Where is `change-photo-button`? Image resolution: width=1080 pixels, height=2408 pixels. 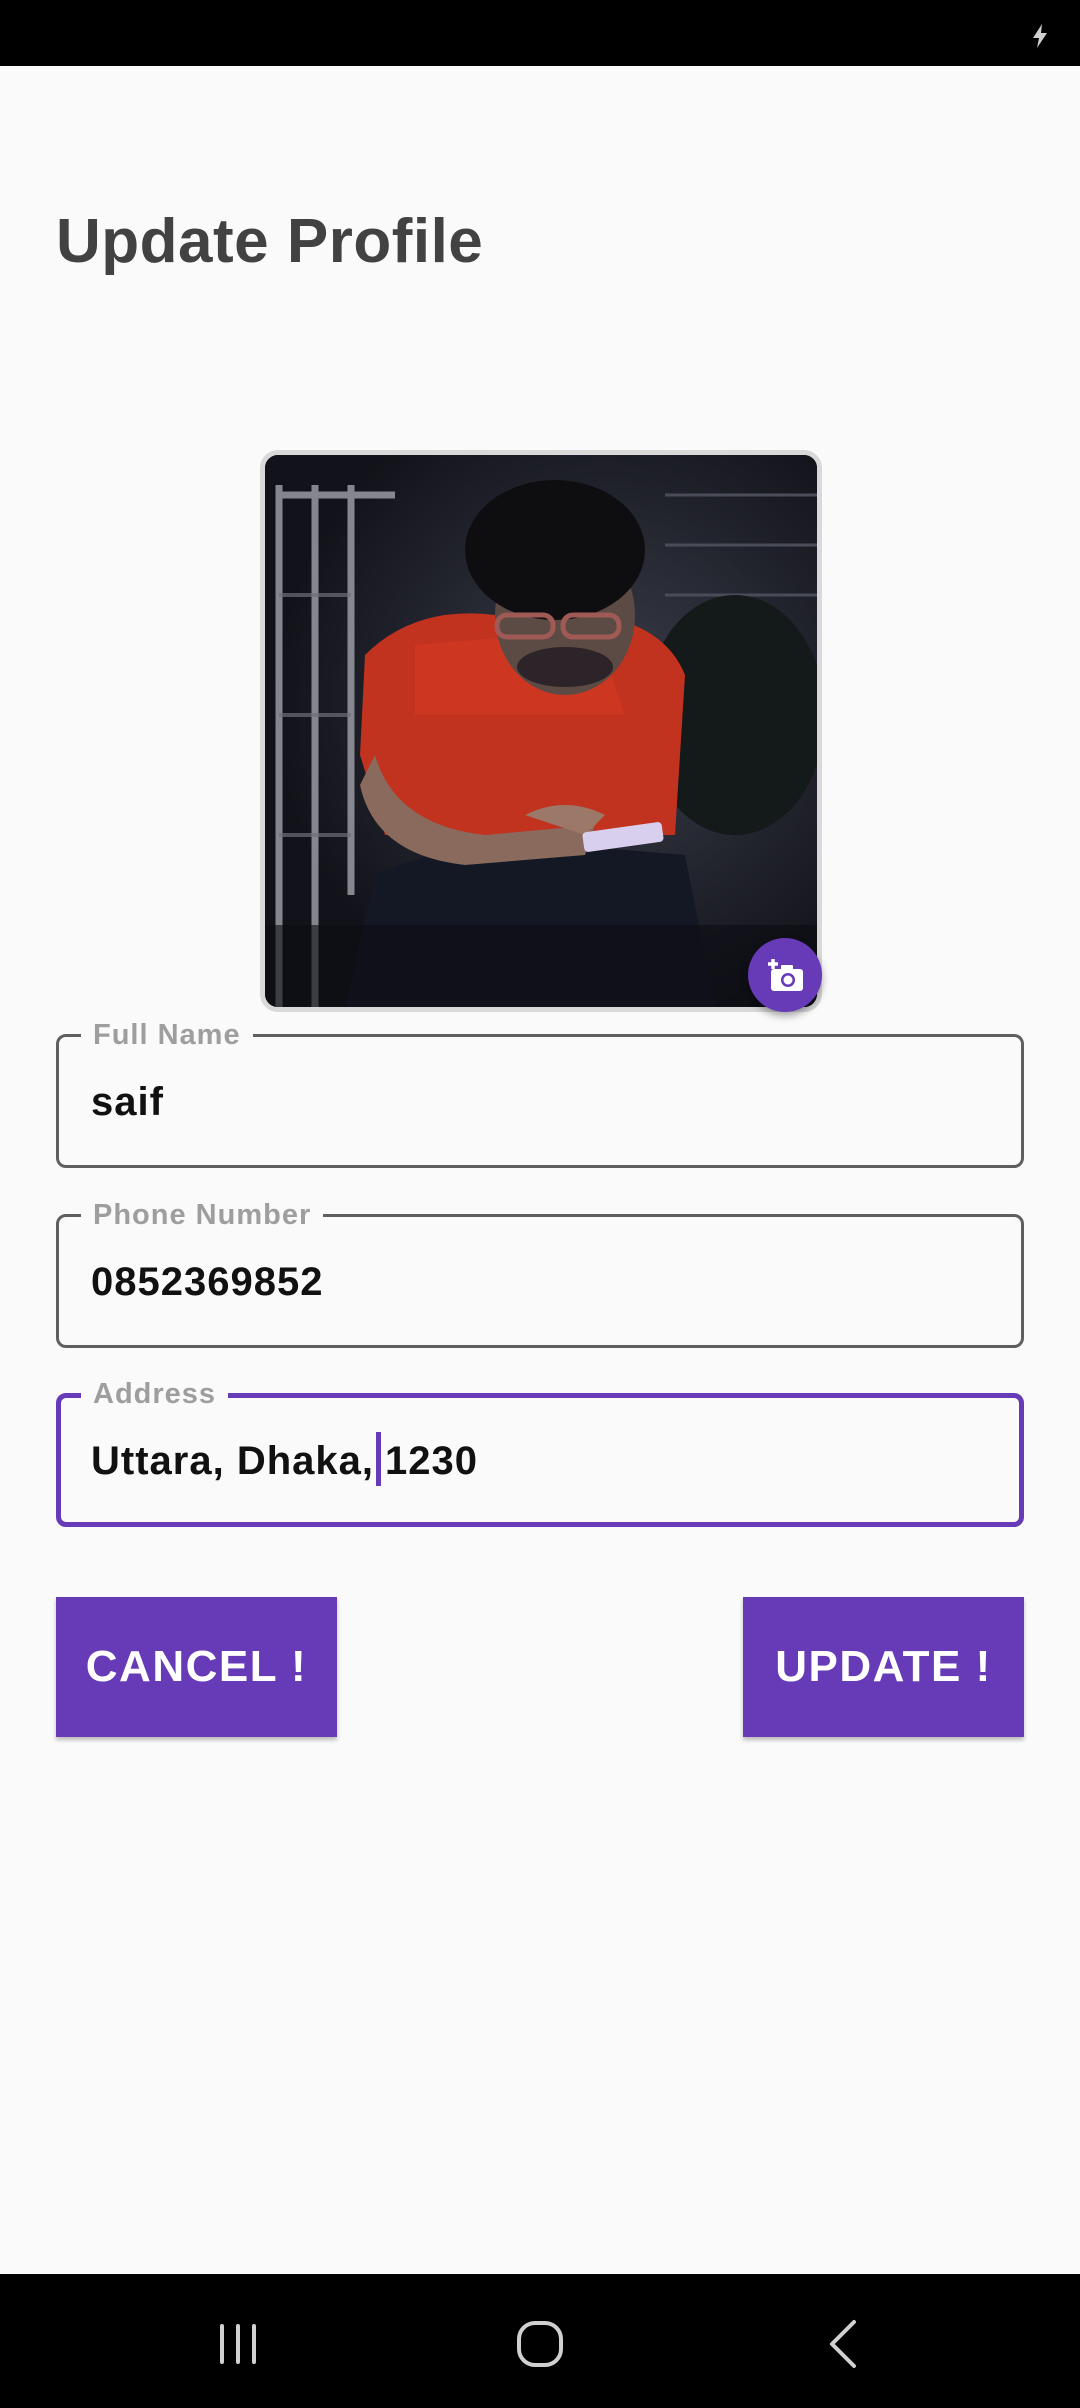 change-photo-button is located at coordinates (785, 975).